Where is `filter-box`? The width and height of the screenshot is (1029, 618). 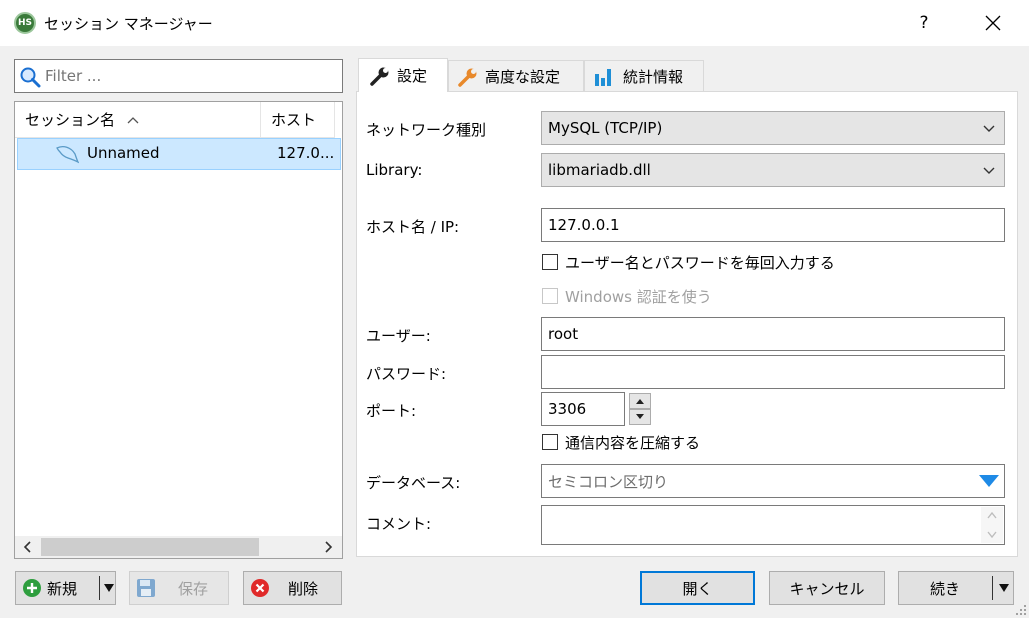 filter-box is located at coordinates (178, 76).